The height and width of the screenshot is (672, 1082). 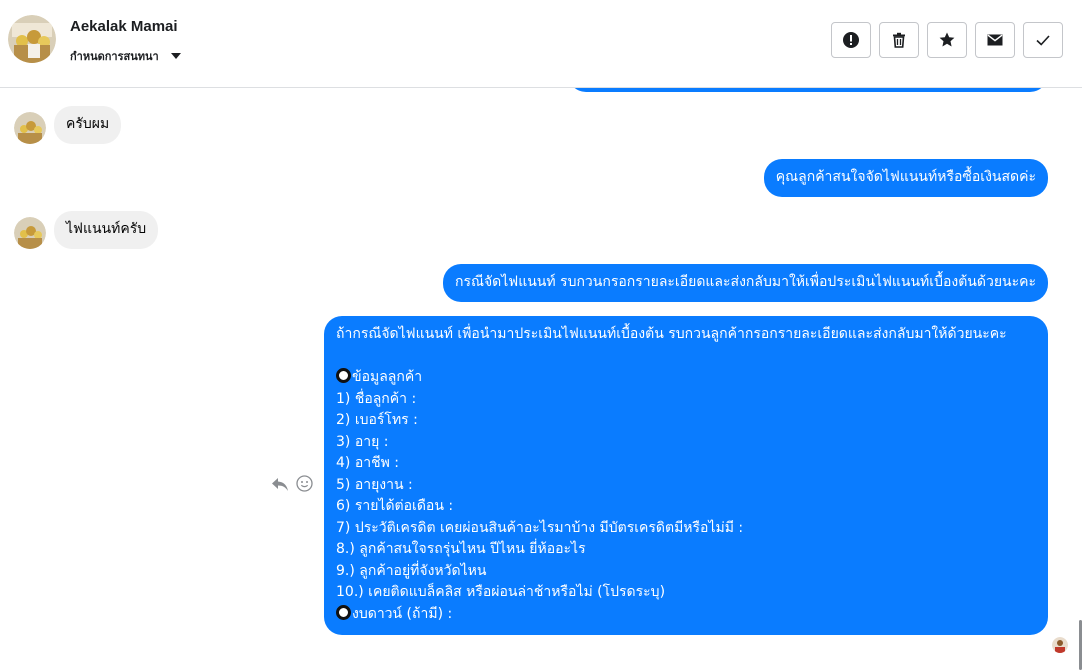 I want to click on reply-icon, so click(x=280, y=484).